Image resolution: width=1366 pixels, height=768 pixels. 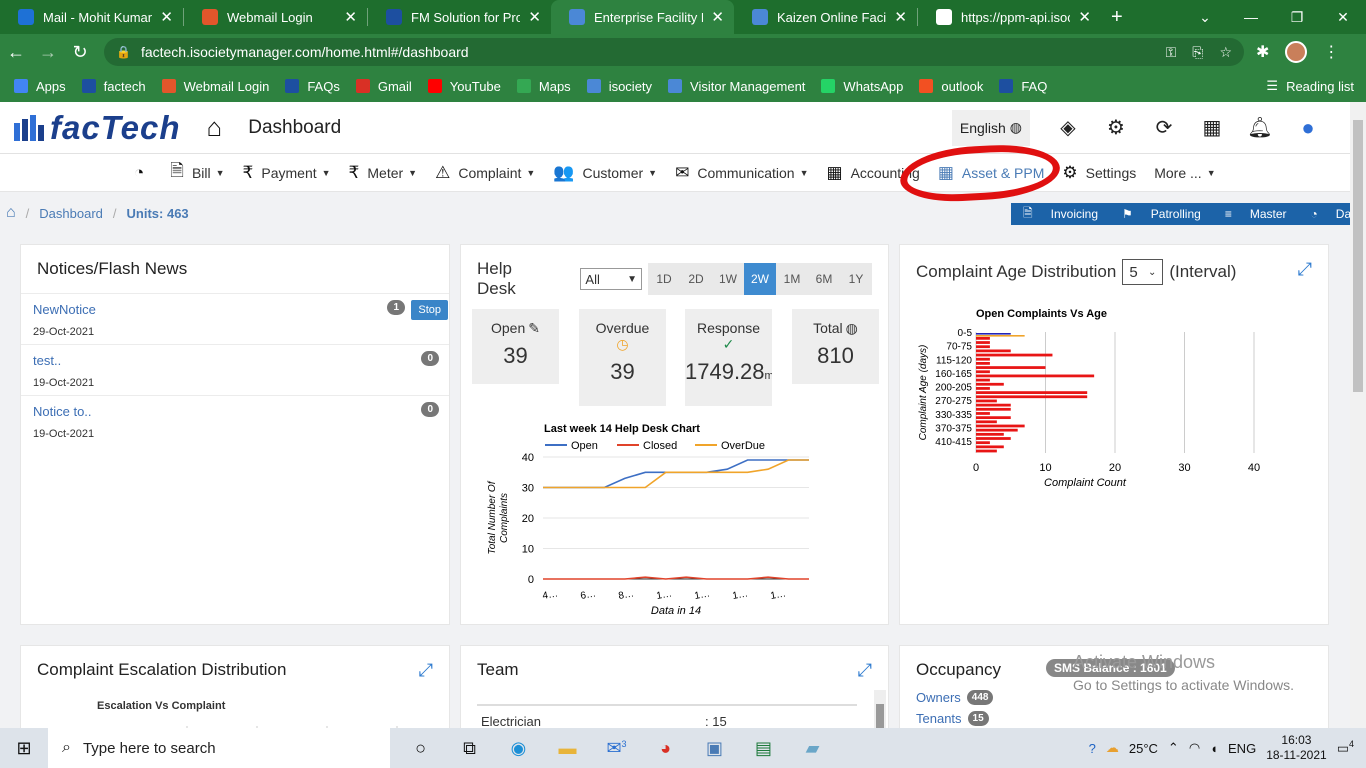 I want to click on help-icon: ?, so click(x=1092, y=748).